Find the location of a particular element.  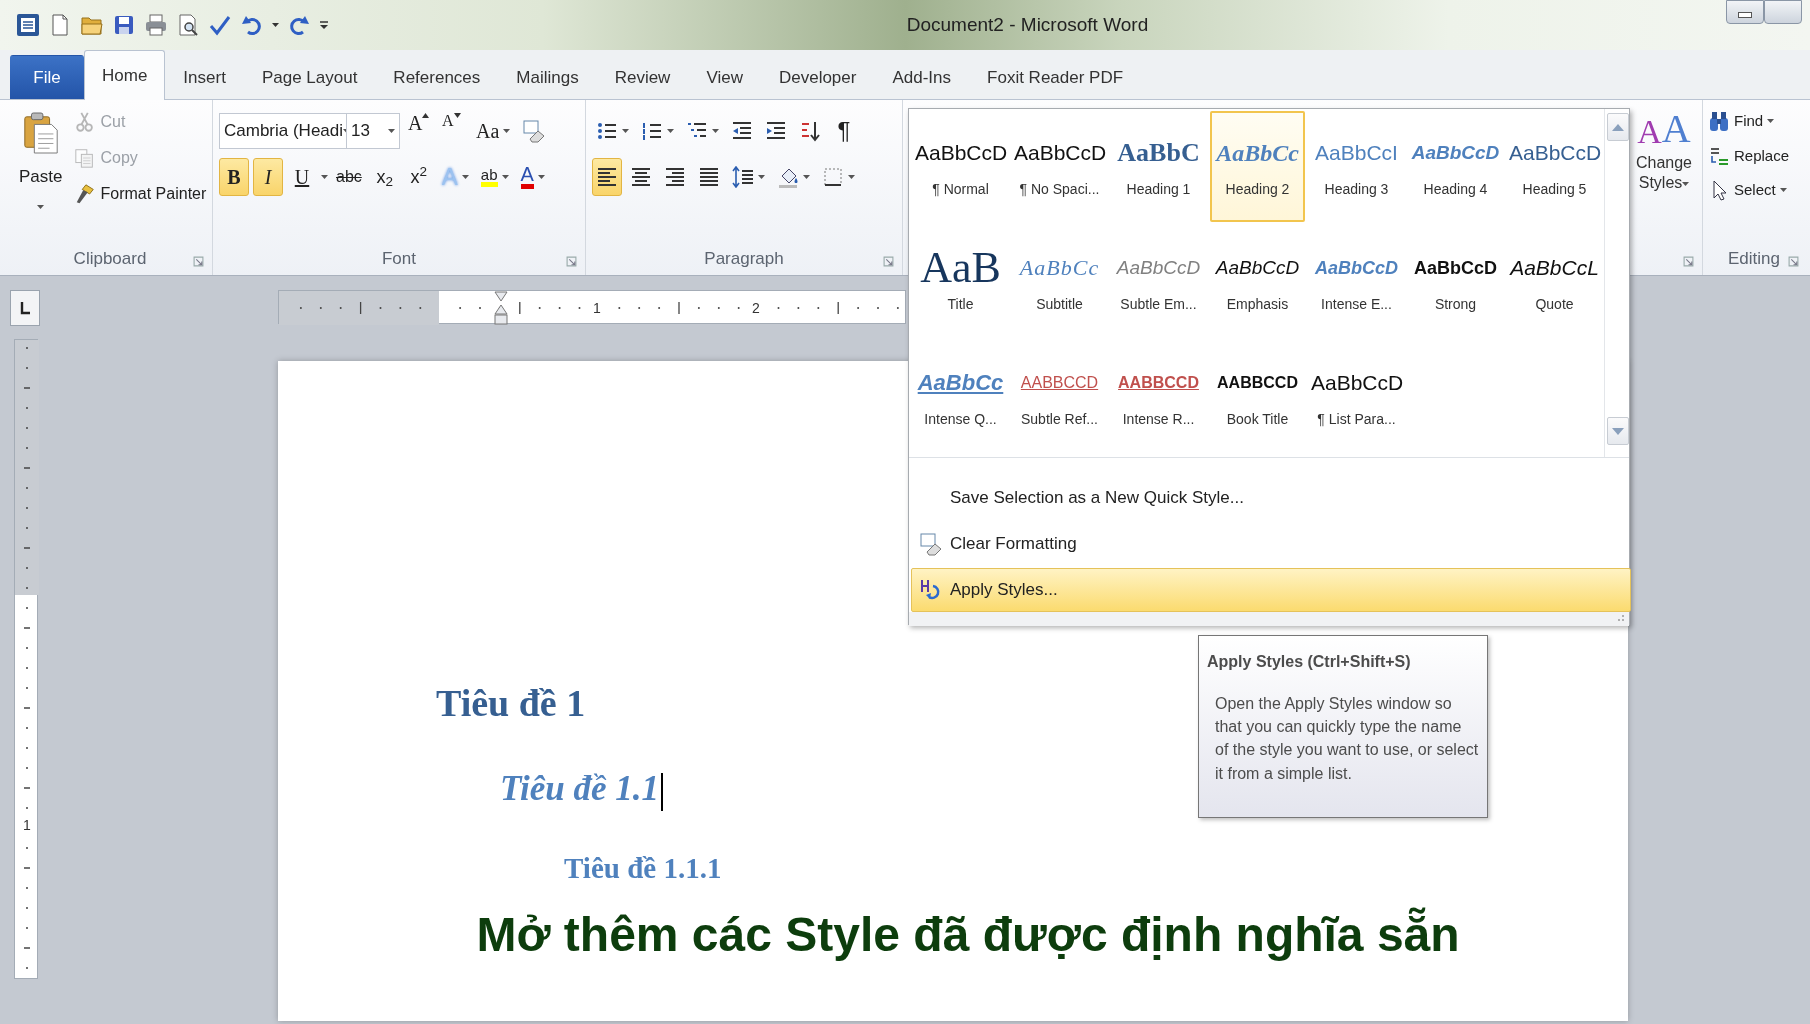

style-item: AaBbCcD Heading 4 is located at coordinates (1455, 166).